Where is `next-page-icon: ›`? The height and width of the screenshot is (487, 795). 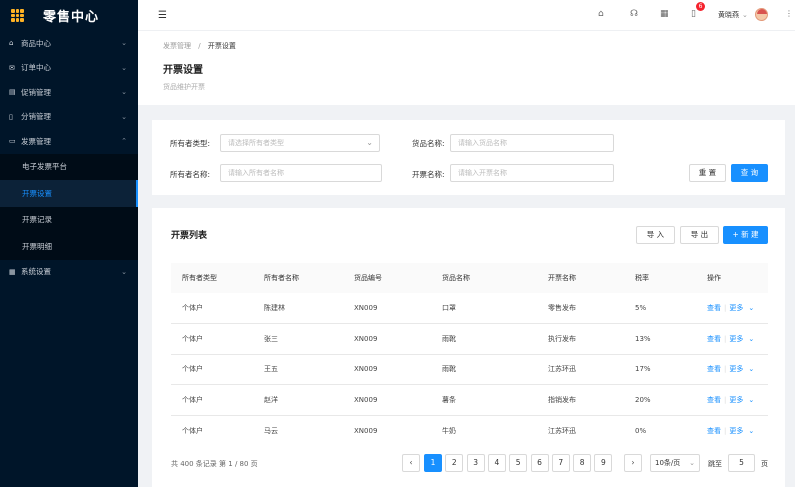 next-page-icon: › is located at coordinates (633, 463).